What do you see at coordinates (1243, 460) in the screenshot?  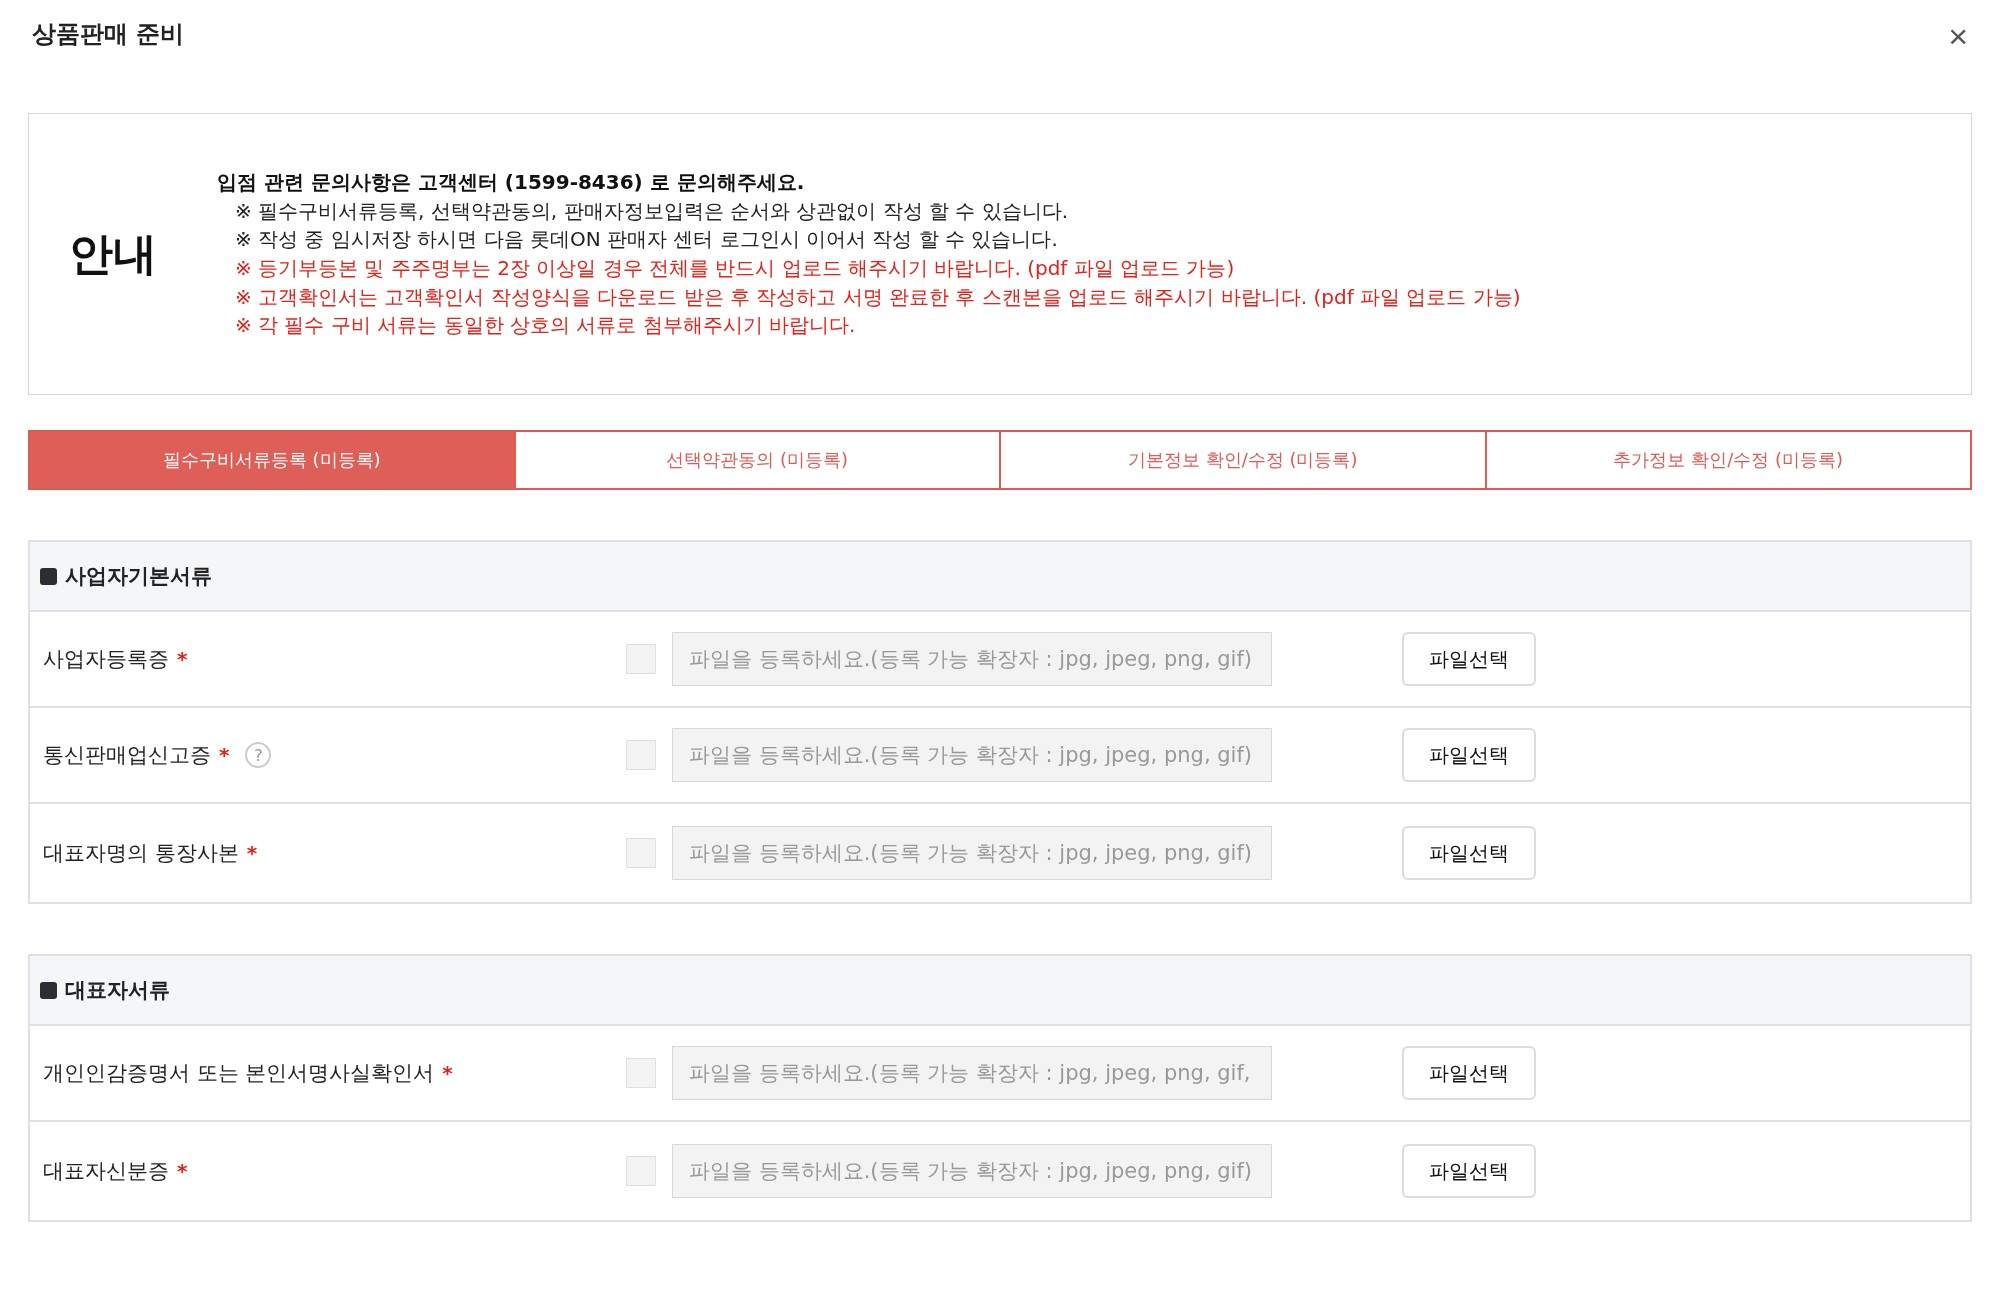 I see `tab: 기본정보 확인/수정 (미등록)` at bounding box center [1243, 460].